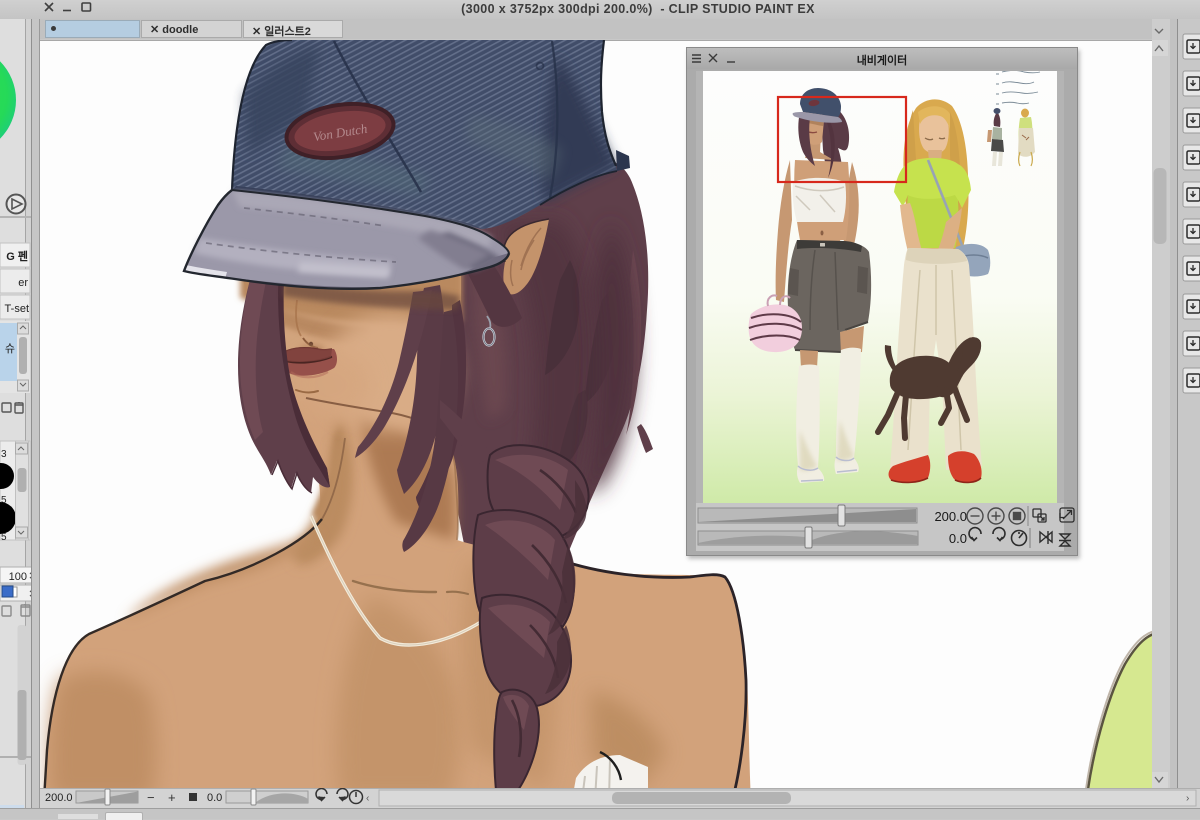 This screenshot has height=820, width=1200. Describe the element at coordinates (23, 283) in the screenshot. I see `svg-text: er` at that location.